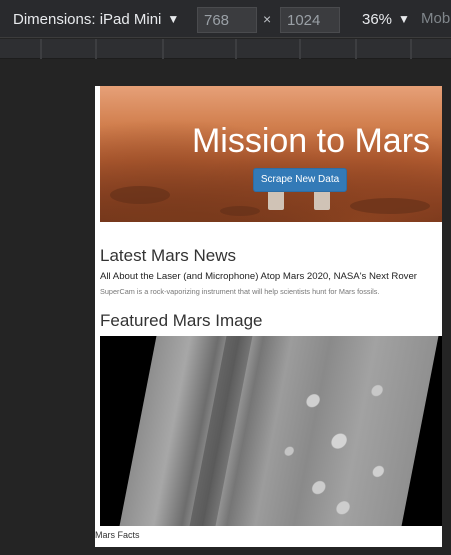 This screenshot has height=555, width=451. I want to click on latest-news-heading: Latest Mars News, so click(168, 255).